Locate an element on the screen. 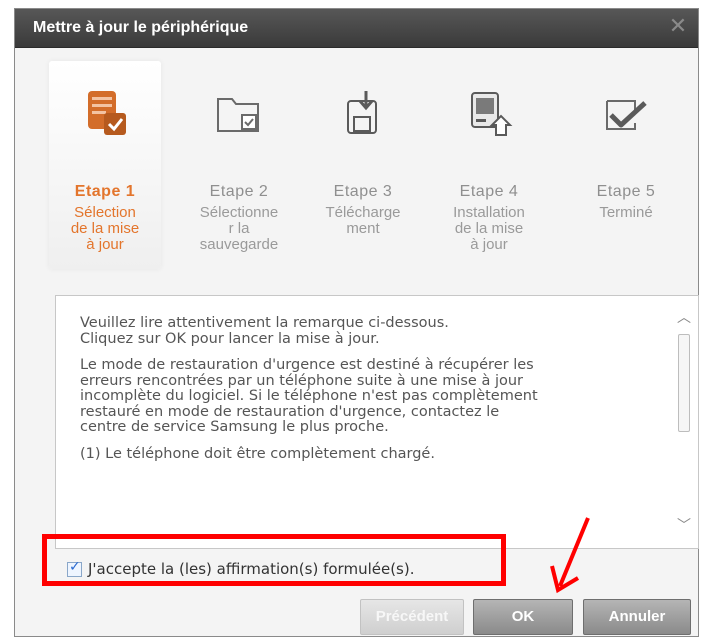 The height and width of the screenshot is (641, 707). step-3-label: Etape 3 is located at coordinates (363, 191).